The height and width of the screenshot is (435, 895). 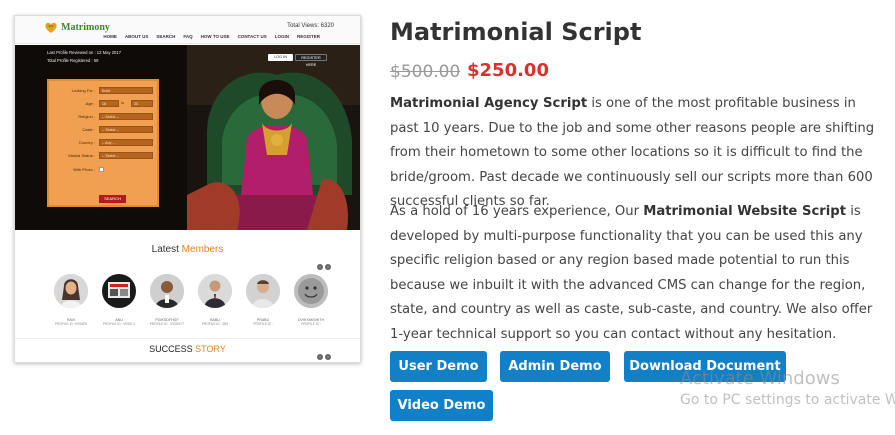 I want to click on preview-nav-item: HOME, so click(x=110, y=36).